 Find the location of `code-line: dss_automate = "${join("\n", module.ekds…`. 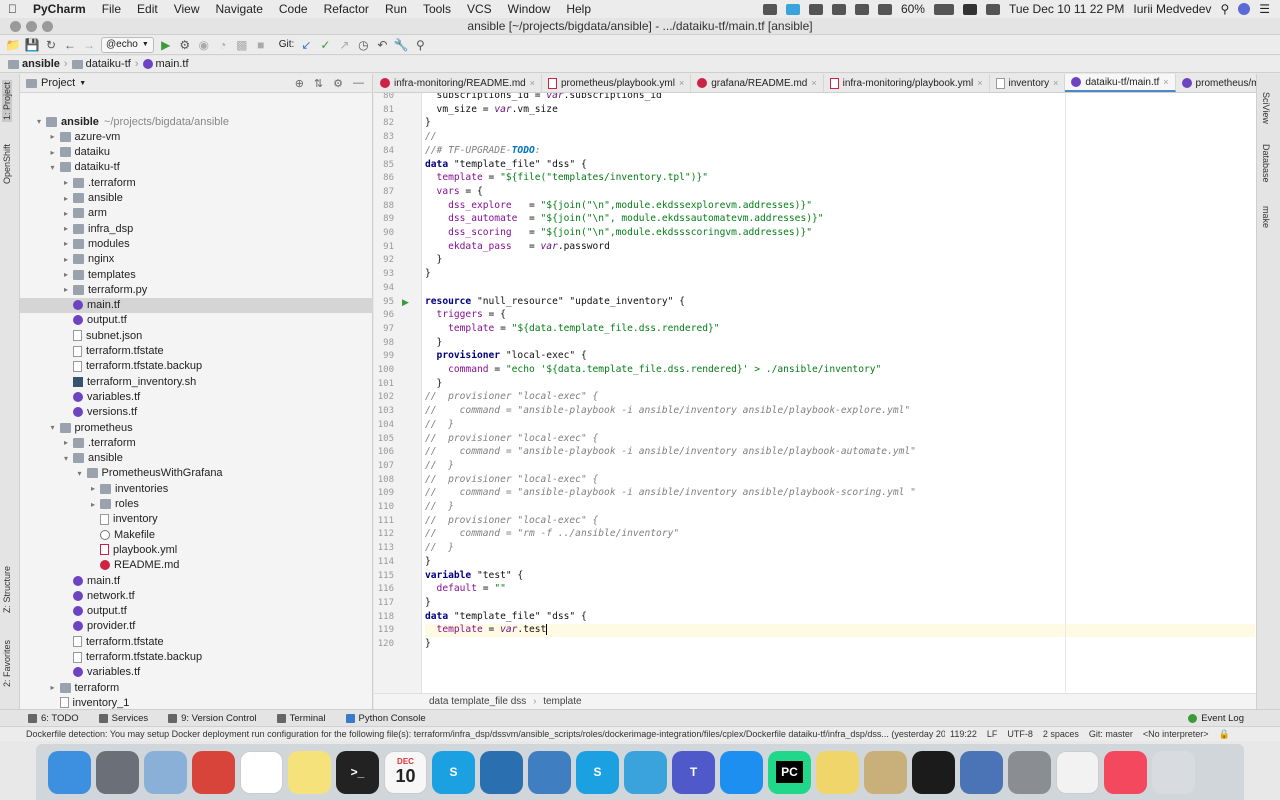

code-line: dss_automate = "${join("\n", module.ekds… is located at coordinates (624, 219).